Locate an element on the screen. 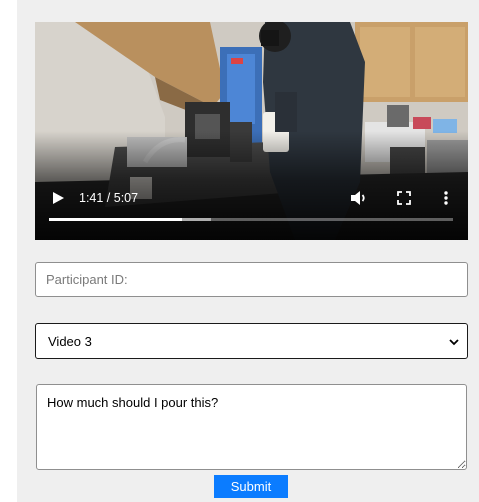 The height and width of the screenshot is (502, 479). more-options-icon is located at coordinates (446, 198).